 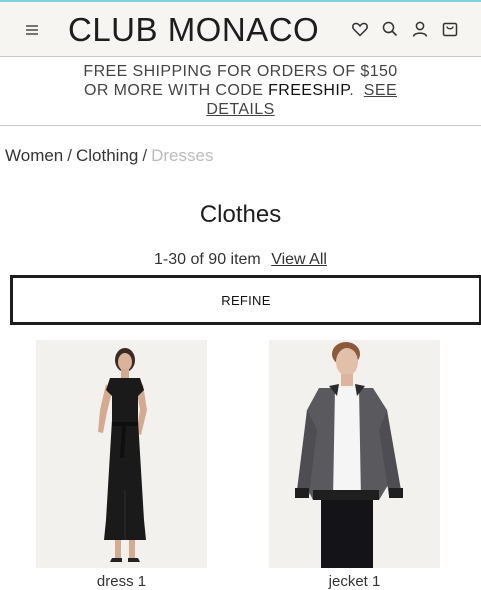 I want to click on promo-line-2: OR MORE WITH CODE FREESHIP. SEE, so click(x=240, y=90).